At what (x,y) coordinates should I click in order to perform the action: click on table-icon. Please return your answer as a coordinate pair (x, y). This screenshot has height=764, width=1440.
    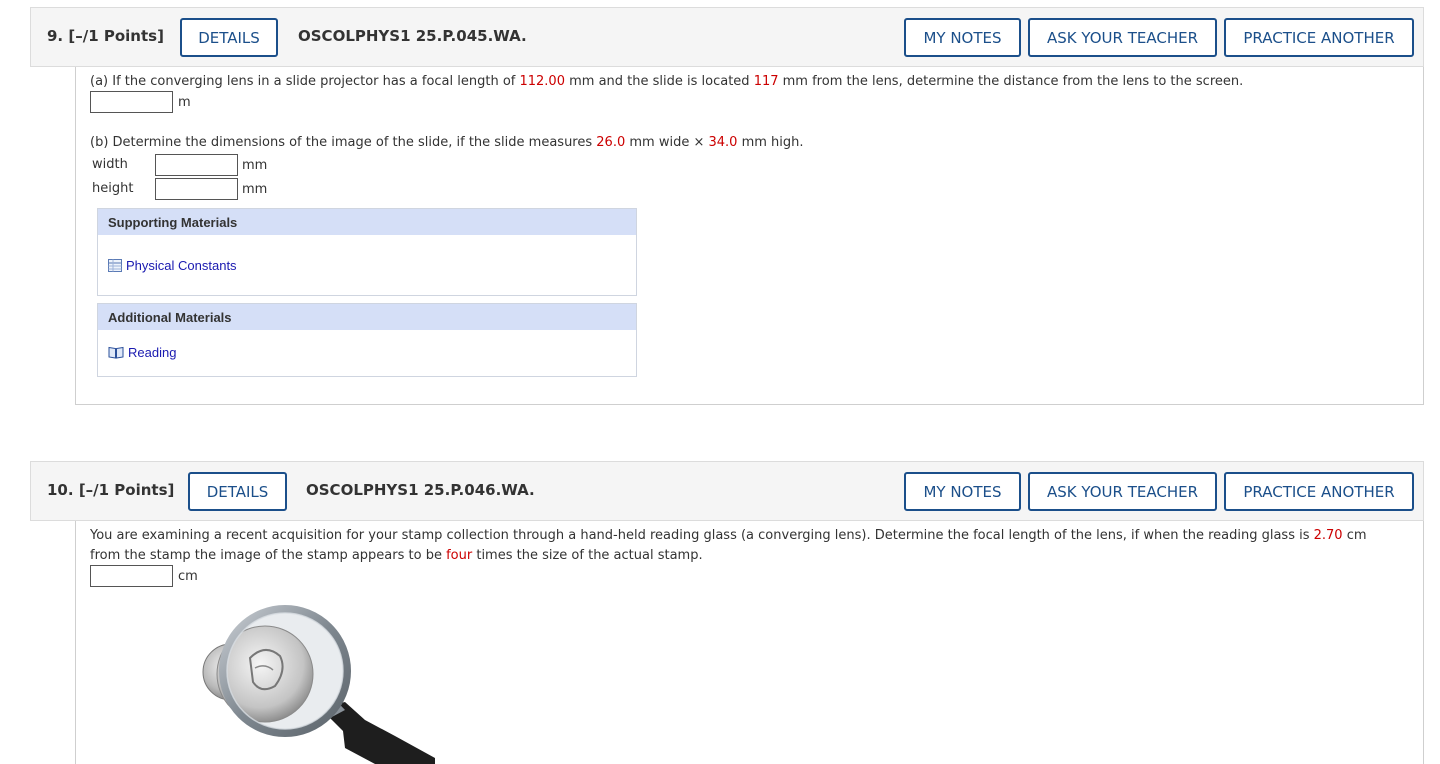
    Looking at the image, I should click on (115, 265).